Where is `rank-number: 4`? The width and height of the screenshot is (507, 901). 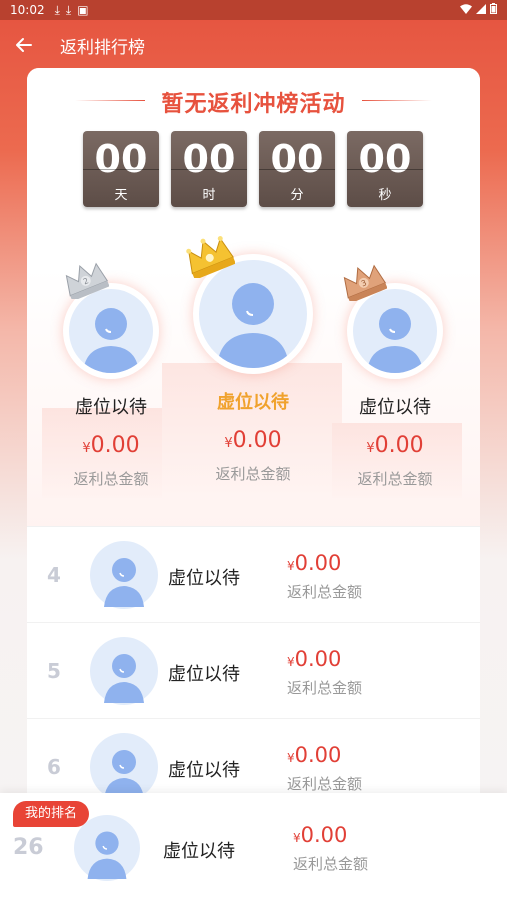
rank-number: 4 is located at coordinates (54, 575).